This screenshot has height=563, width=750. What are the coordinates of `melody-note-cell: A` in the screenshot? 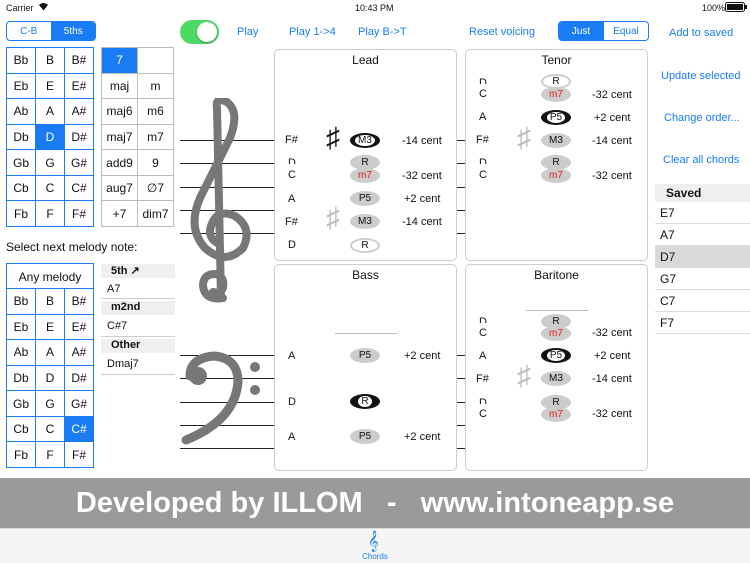 It's located at (50, 353).